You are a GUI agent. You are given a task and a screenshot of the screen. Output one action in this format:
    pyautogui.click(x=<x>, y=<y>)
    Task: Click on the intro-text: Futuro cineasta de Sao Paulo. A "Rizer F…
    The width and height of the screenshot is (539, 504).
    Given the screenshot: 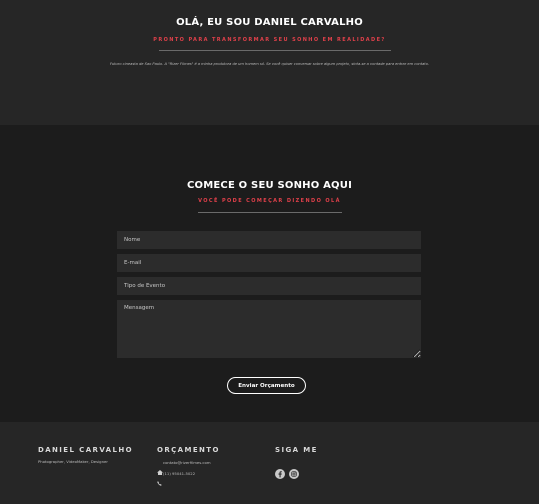 What is the action you would take?
    pyautogui.click(x=269, y=64)
    